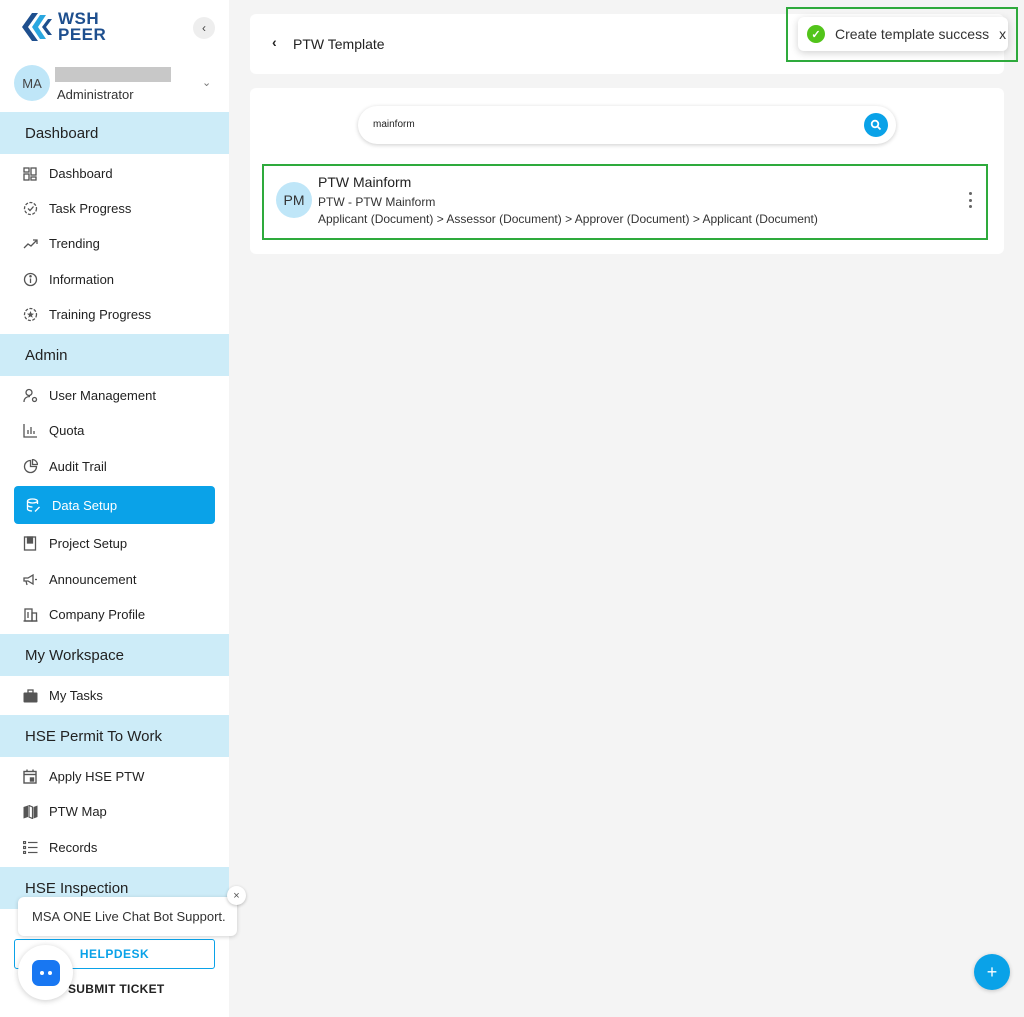 This screenshot has height=1017, width=1024. I want to click on search-input: mainform, so click(627, 125).